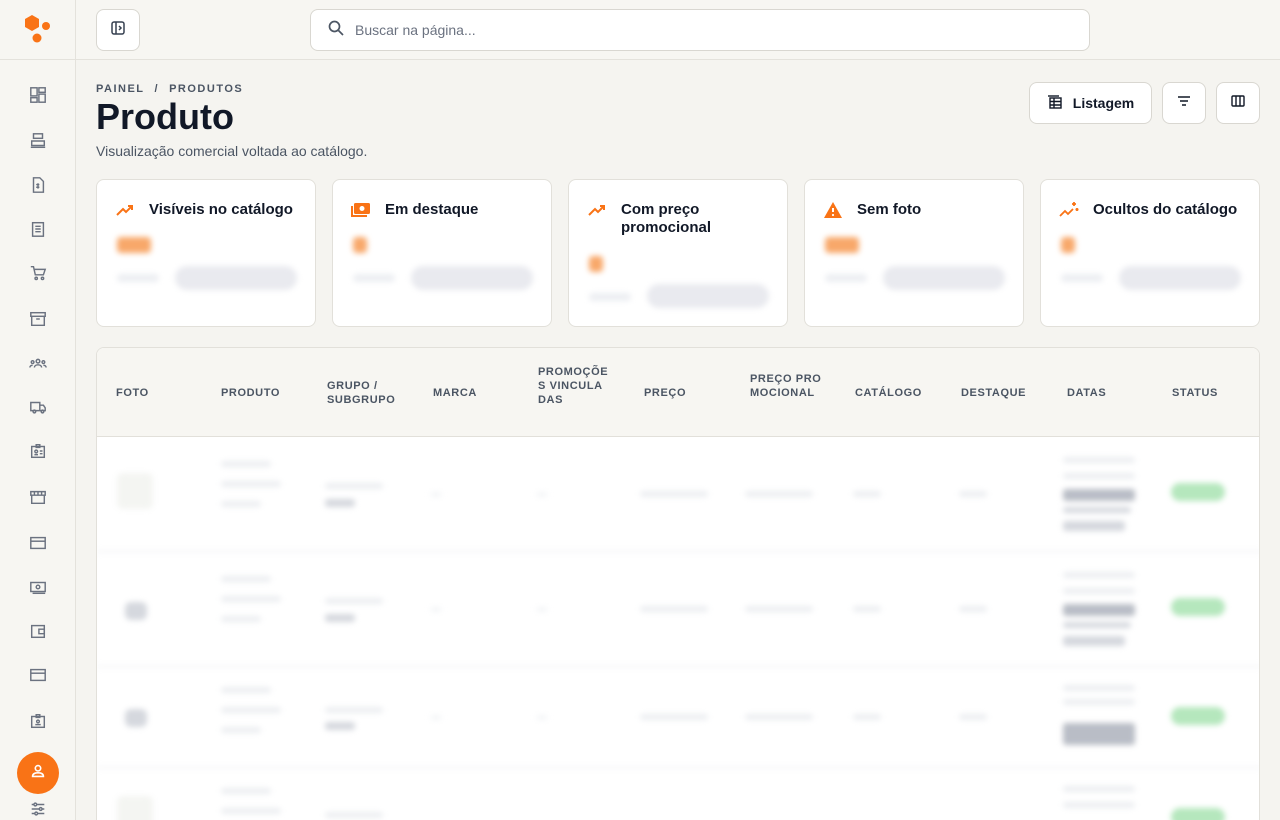  What do you see at coordinates (455, 393) in the screenshot?
I see `column-header-marca: MARCA` at bounding box center [455, 393].